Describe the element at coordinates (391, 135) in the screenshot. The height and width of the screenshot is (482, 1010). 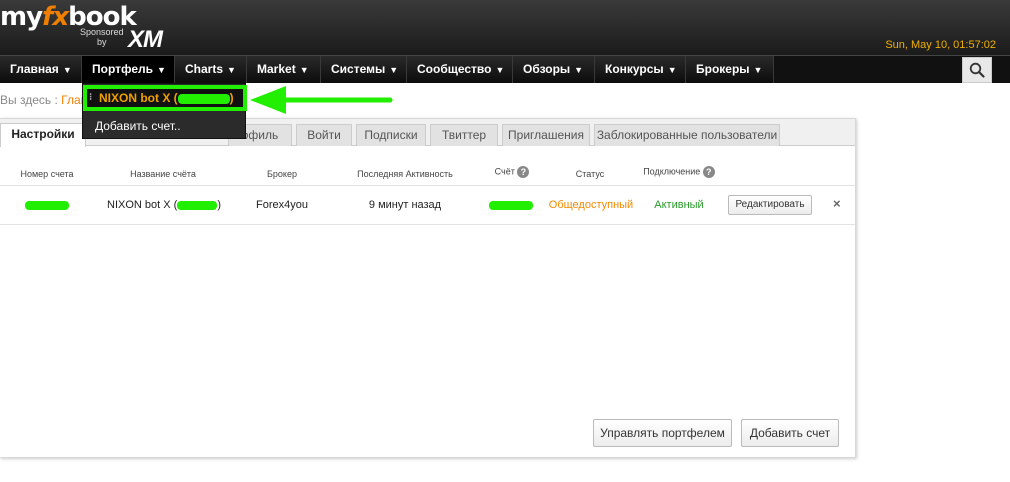
I see `tab-subscriptions: Подписки` at that location.